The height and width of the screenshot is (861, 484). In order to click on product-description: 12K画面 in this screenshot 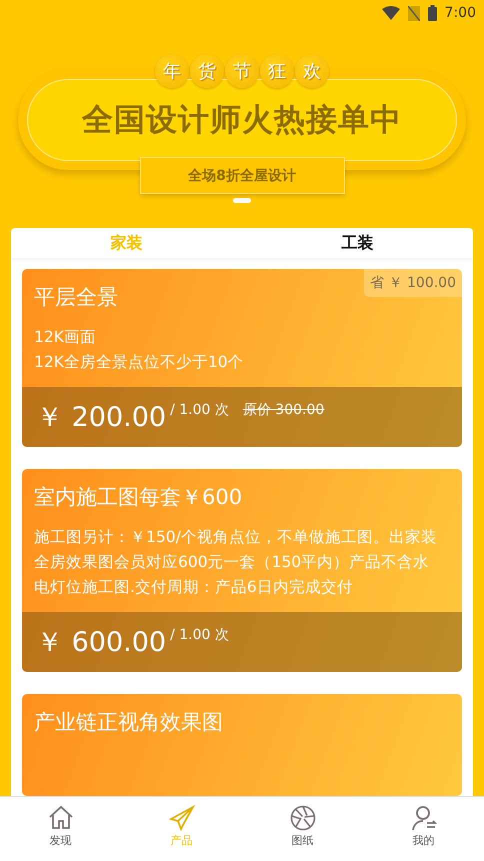, I will do `click(65, 337)`.